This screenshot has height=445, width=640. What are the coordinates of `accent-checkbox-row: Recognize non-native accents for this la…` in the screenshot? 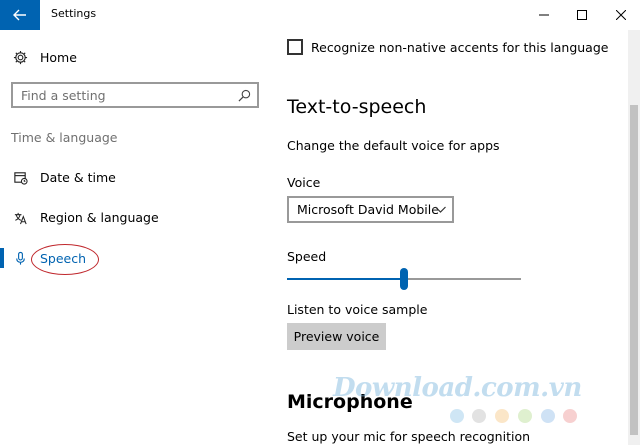 It's located at (447, 47).